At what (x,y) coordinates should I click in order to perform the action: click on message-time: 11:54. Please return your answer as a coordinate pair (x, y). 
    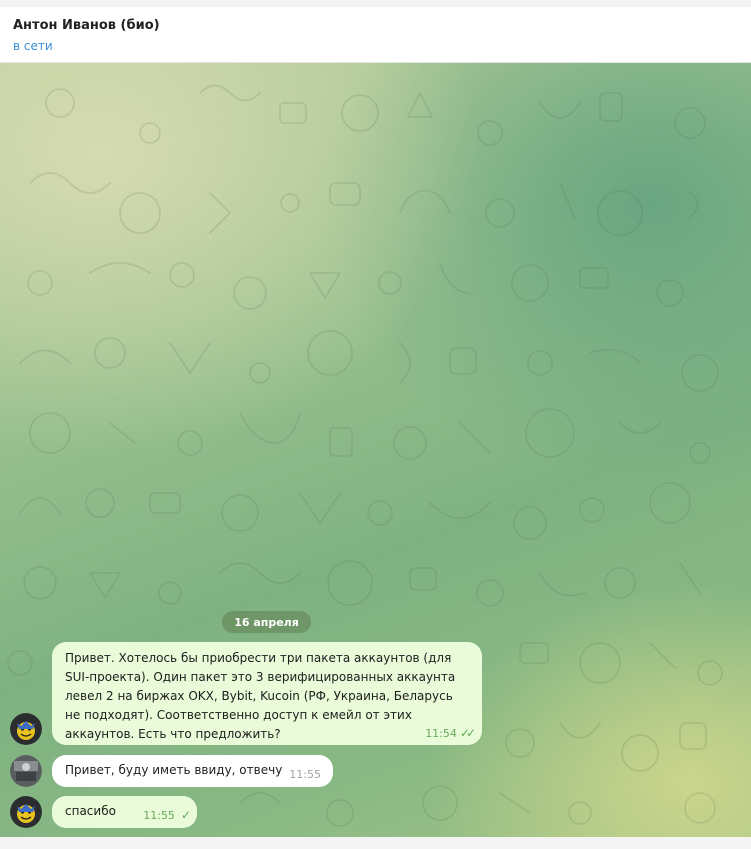
    Looking at the image, I should click on (441, 733).